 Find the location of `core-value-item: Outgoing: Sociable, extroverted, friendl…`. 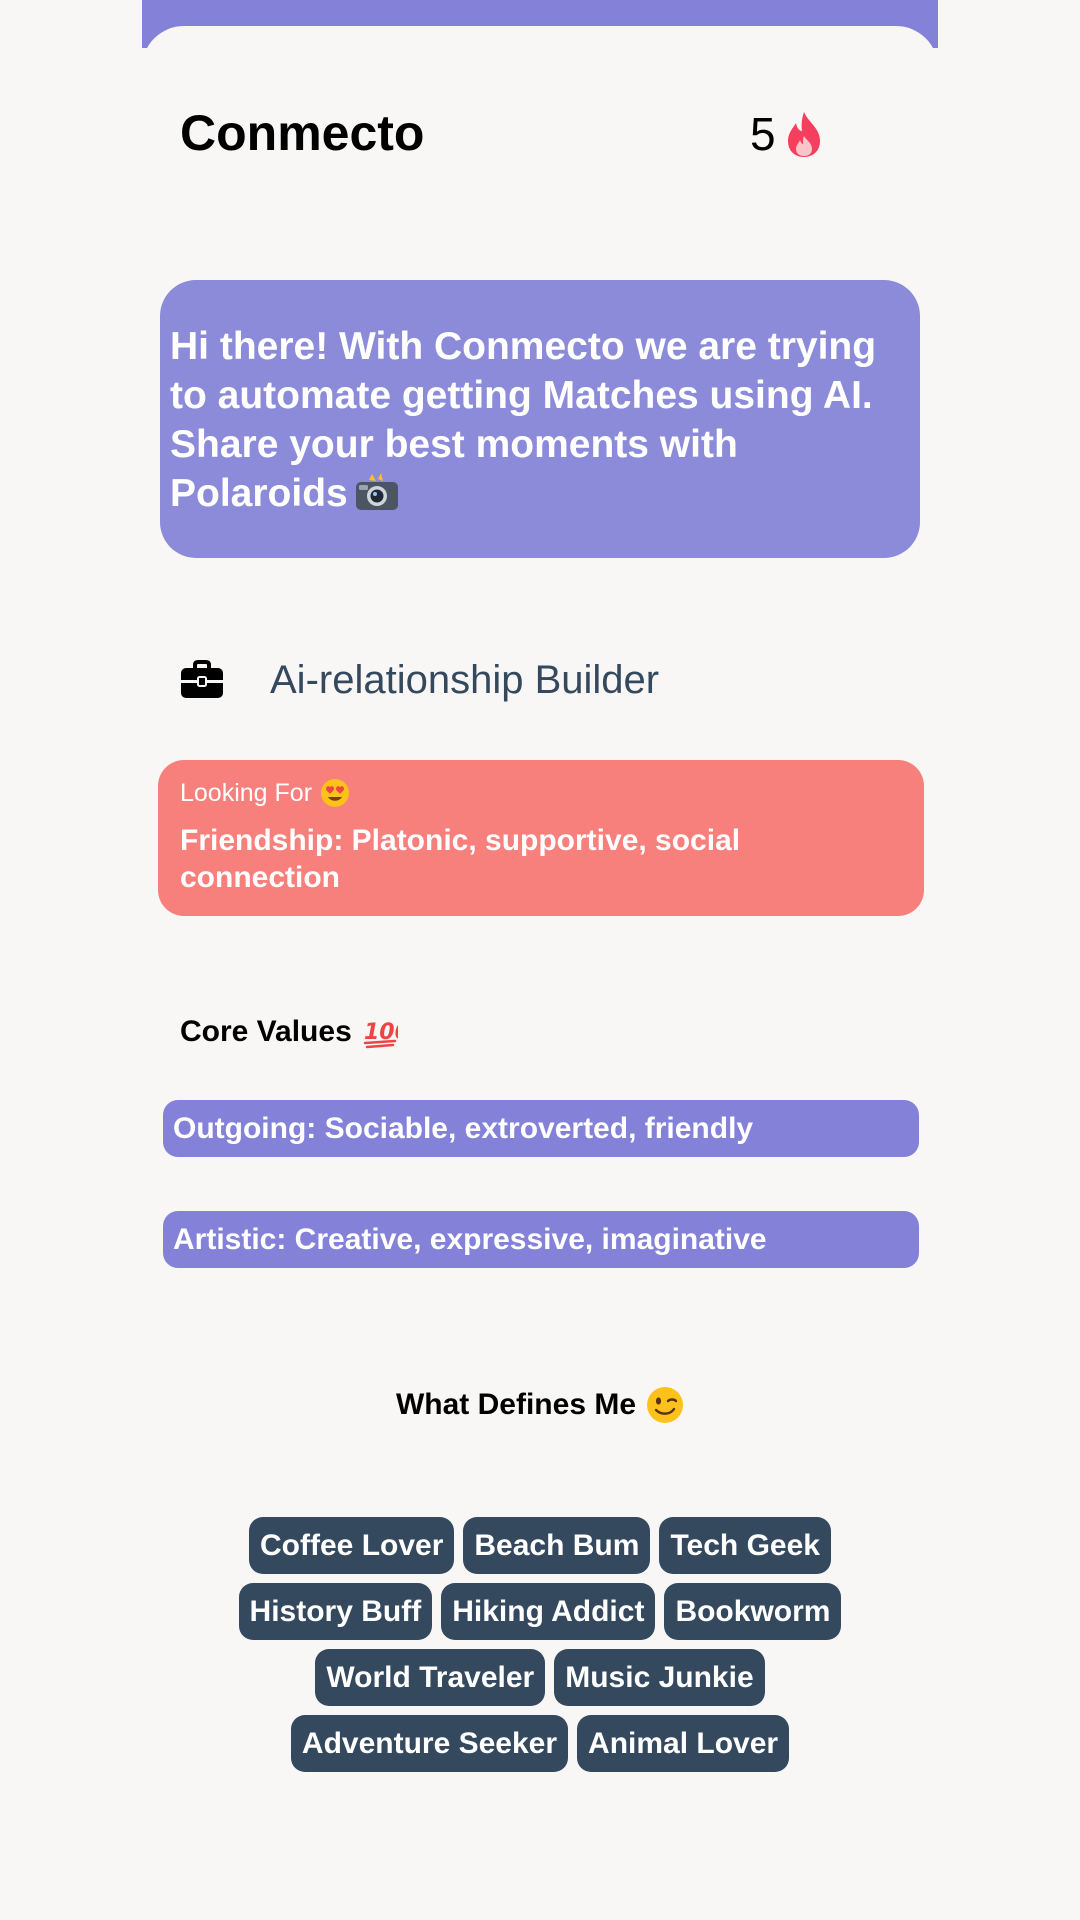

core-value-item: Outgoing: Sociable, extroverted, friendl… is located at coordinates (541, 1128).